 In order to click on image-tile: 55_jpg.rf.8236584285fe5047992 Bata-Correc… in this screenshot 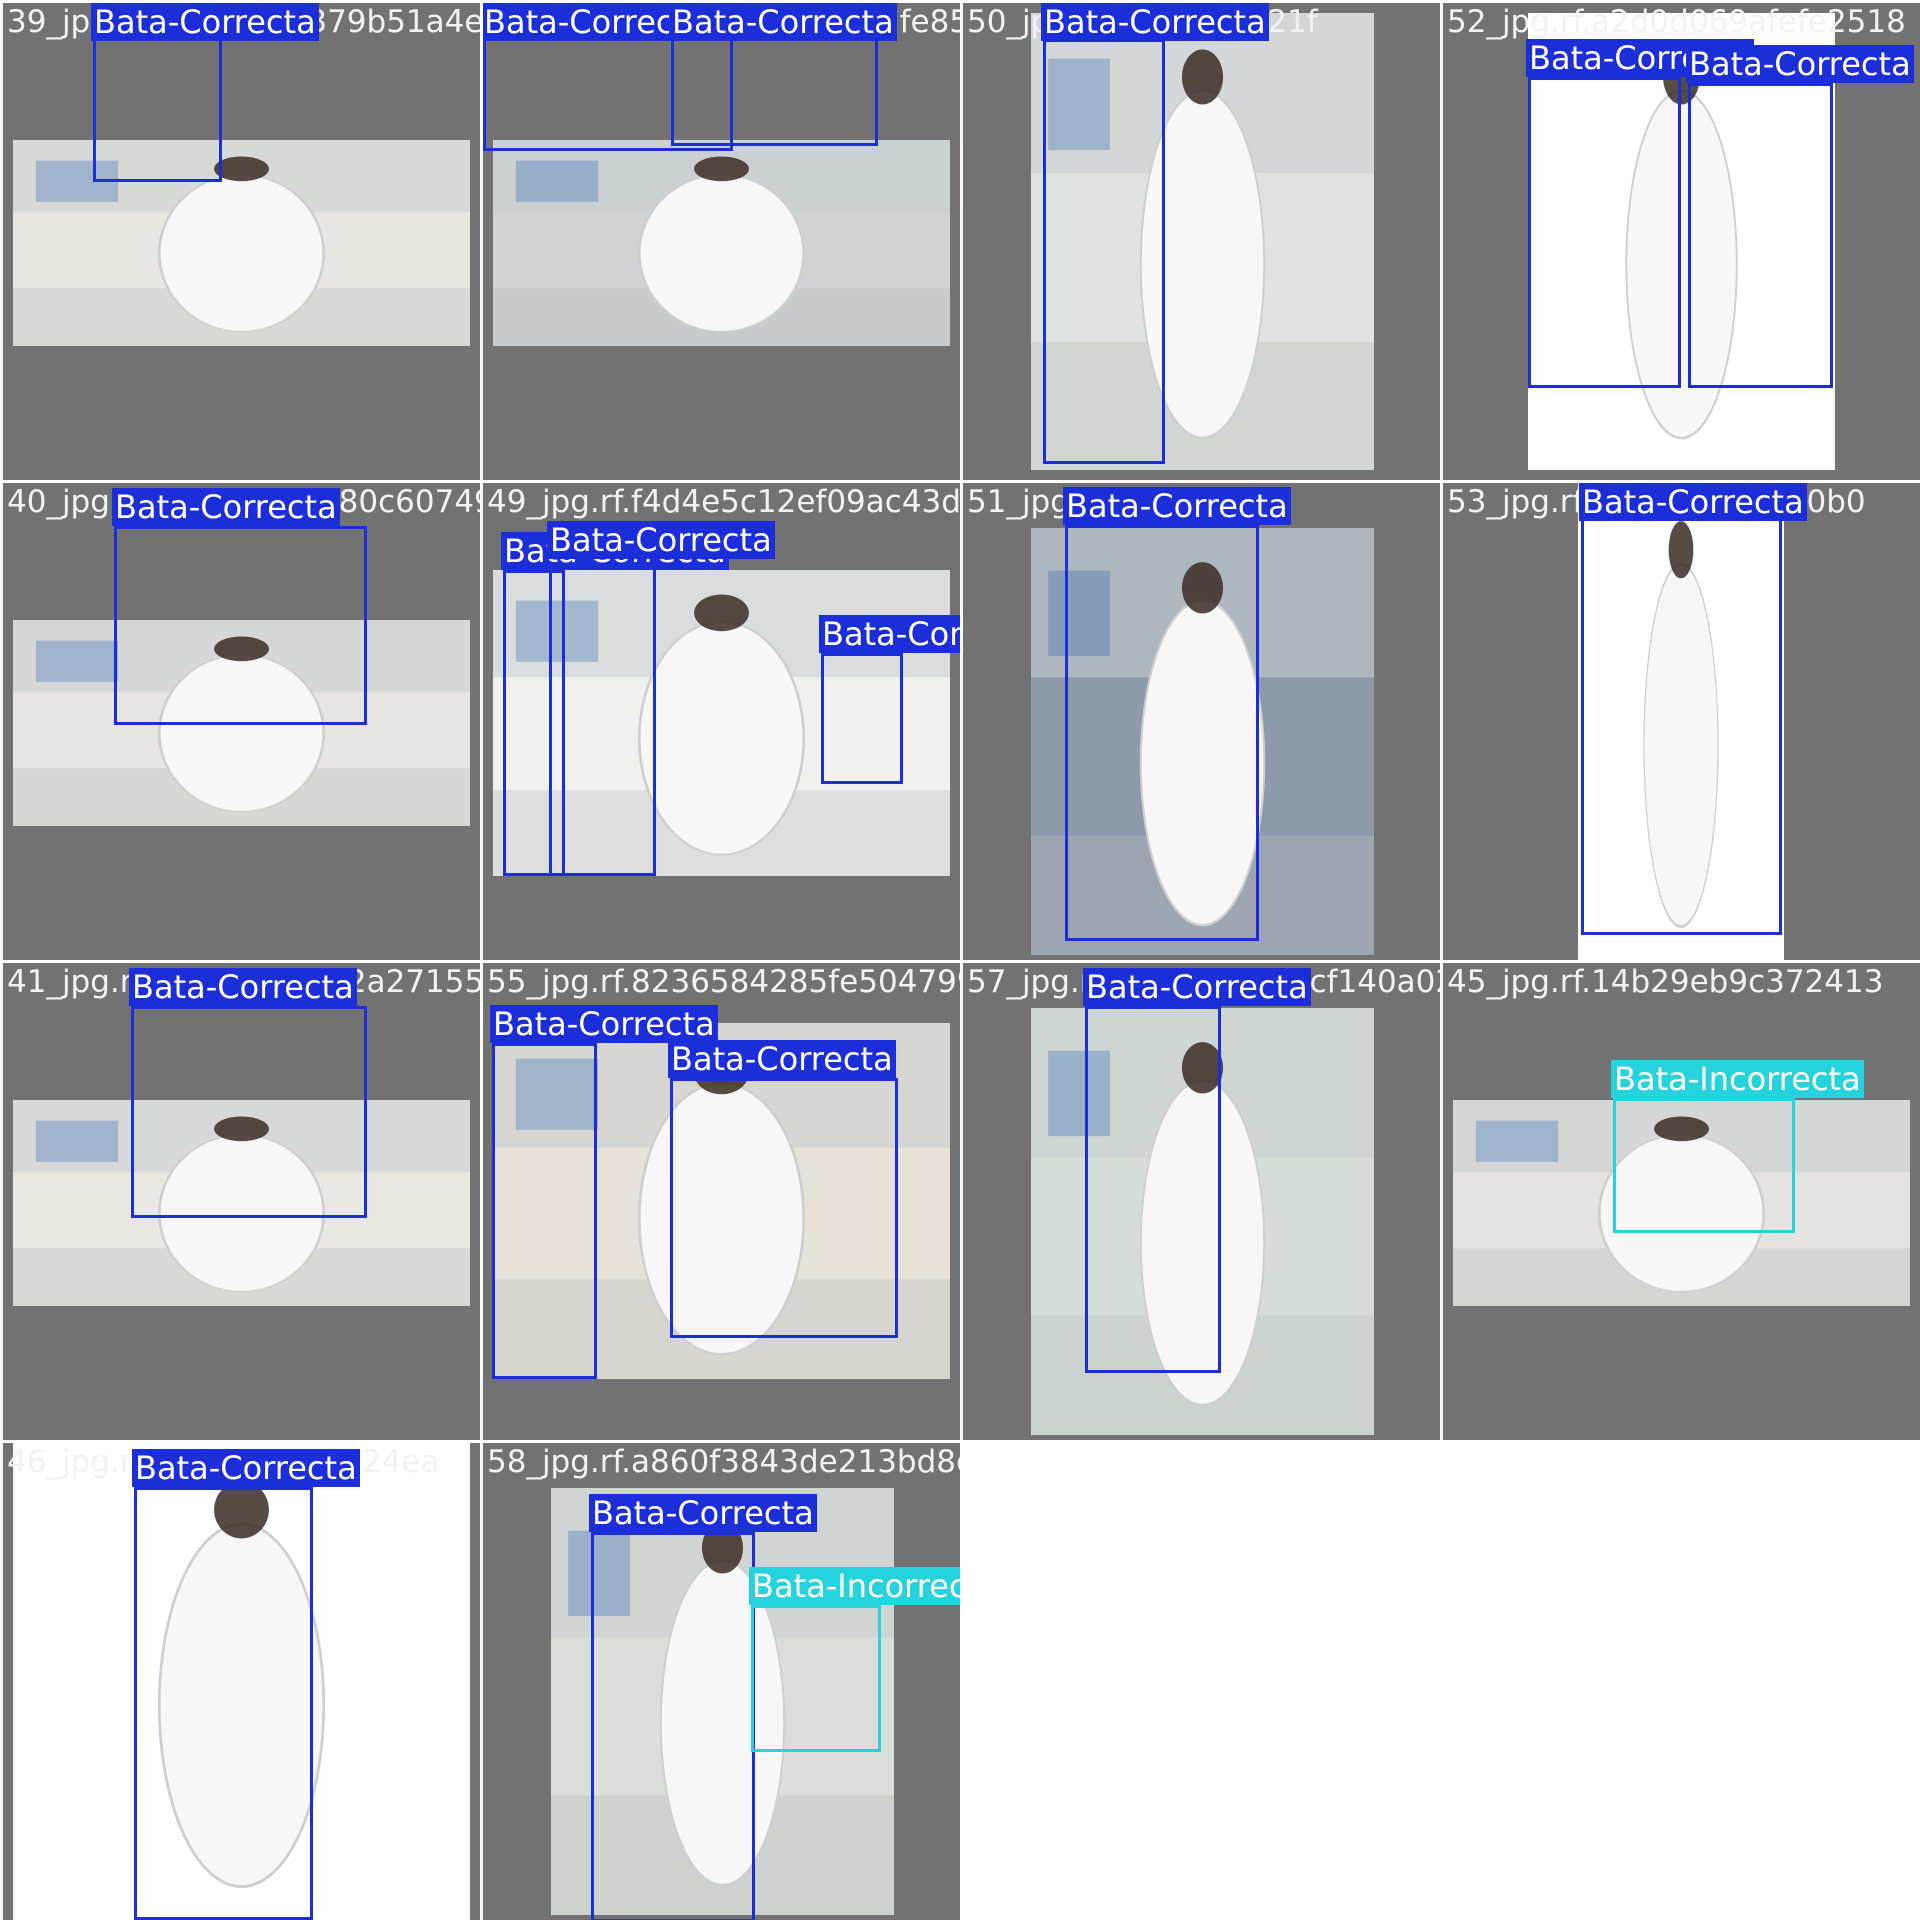, I will do `click(721, 1201)`.